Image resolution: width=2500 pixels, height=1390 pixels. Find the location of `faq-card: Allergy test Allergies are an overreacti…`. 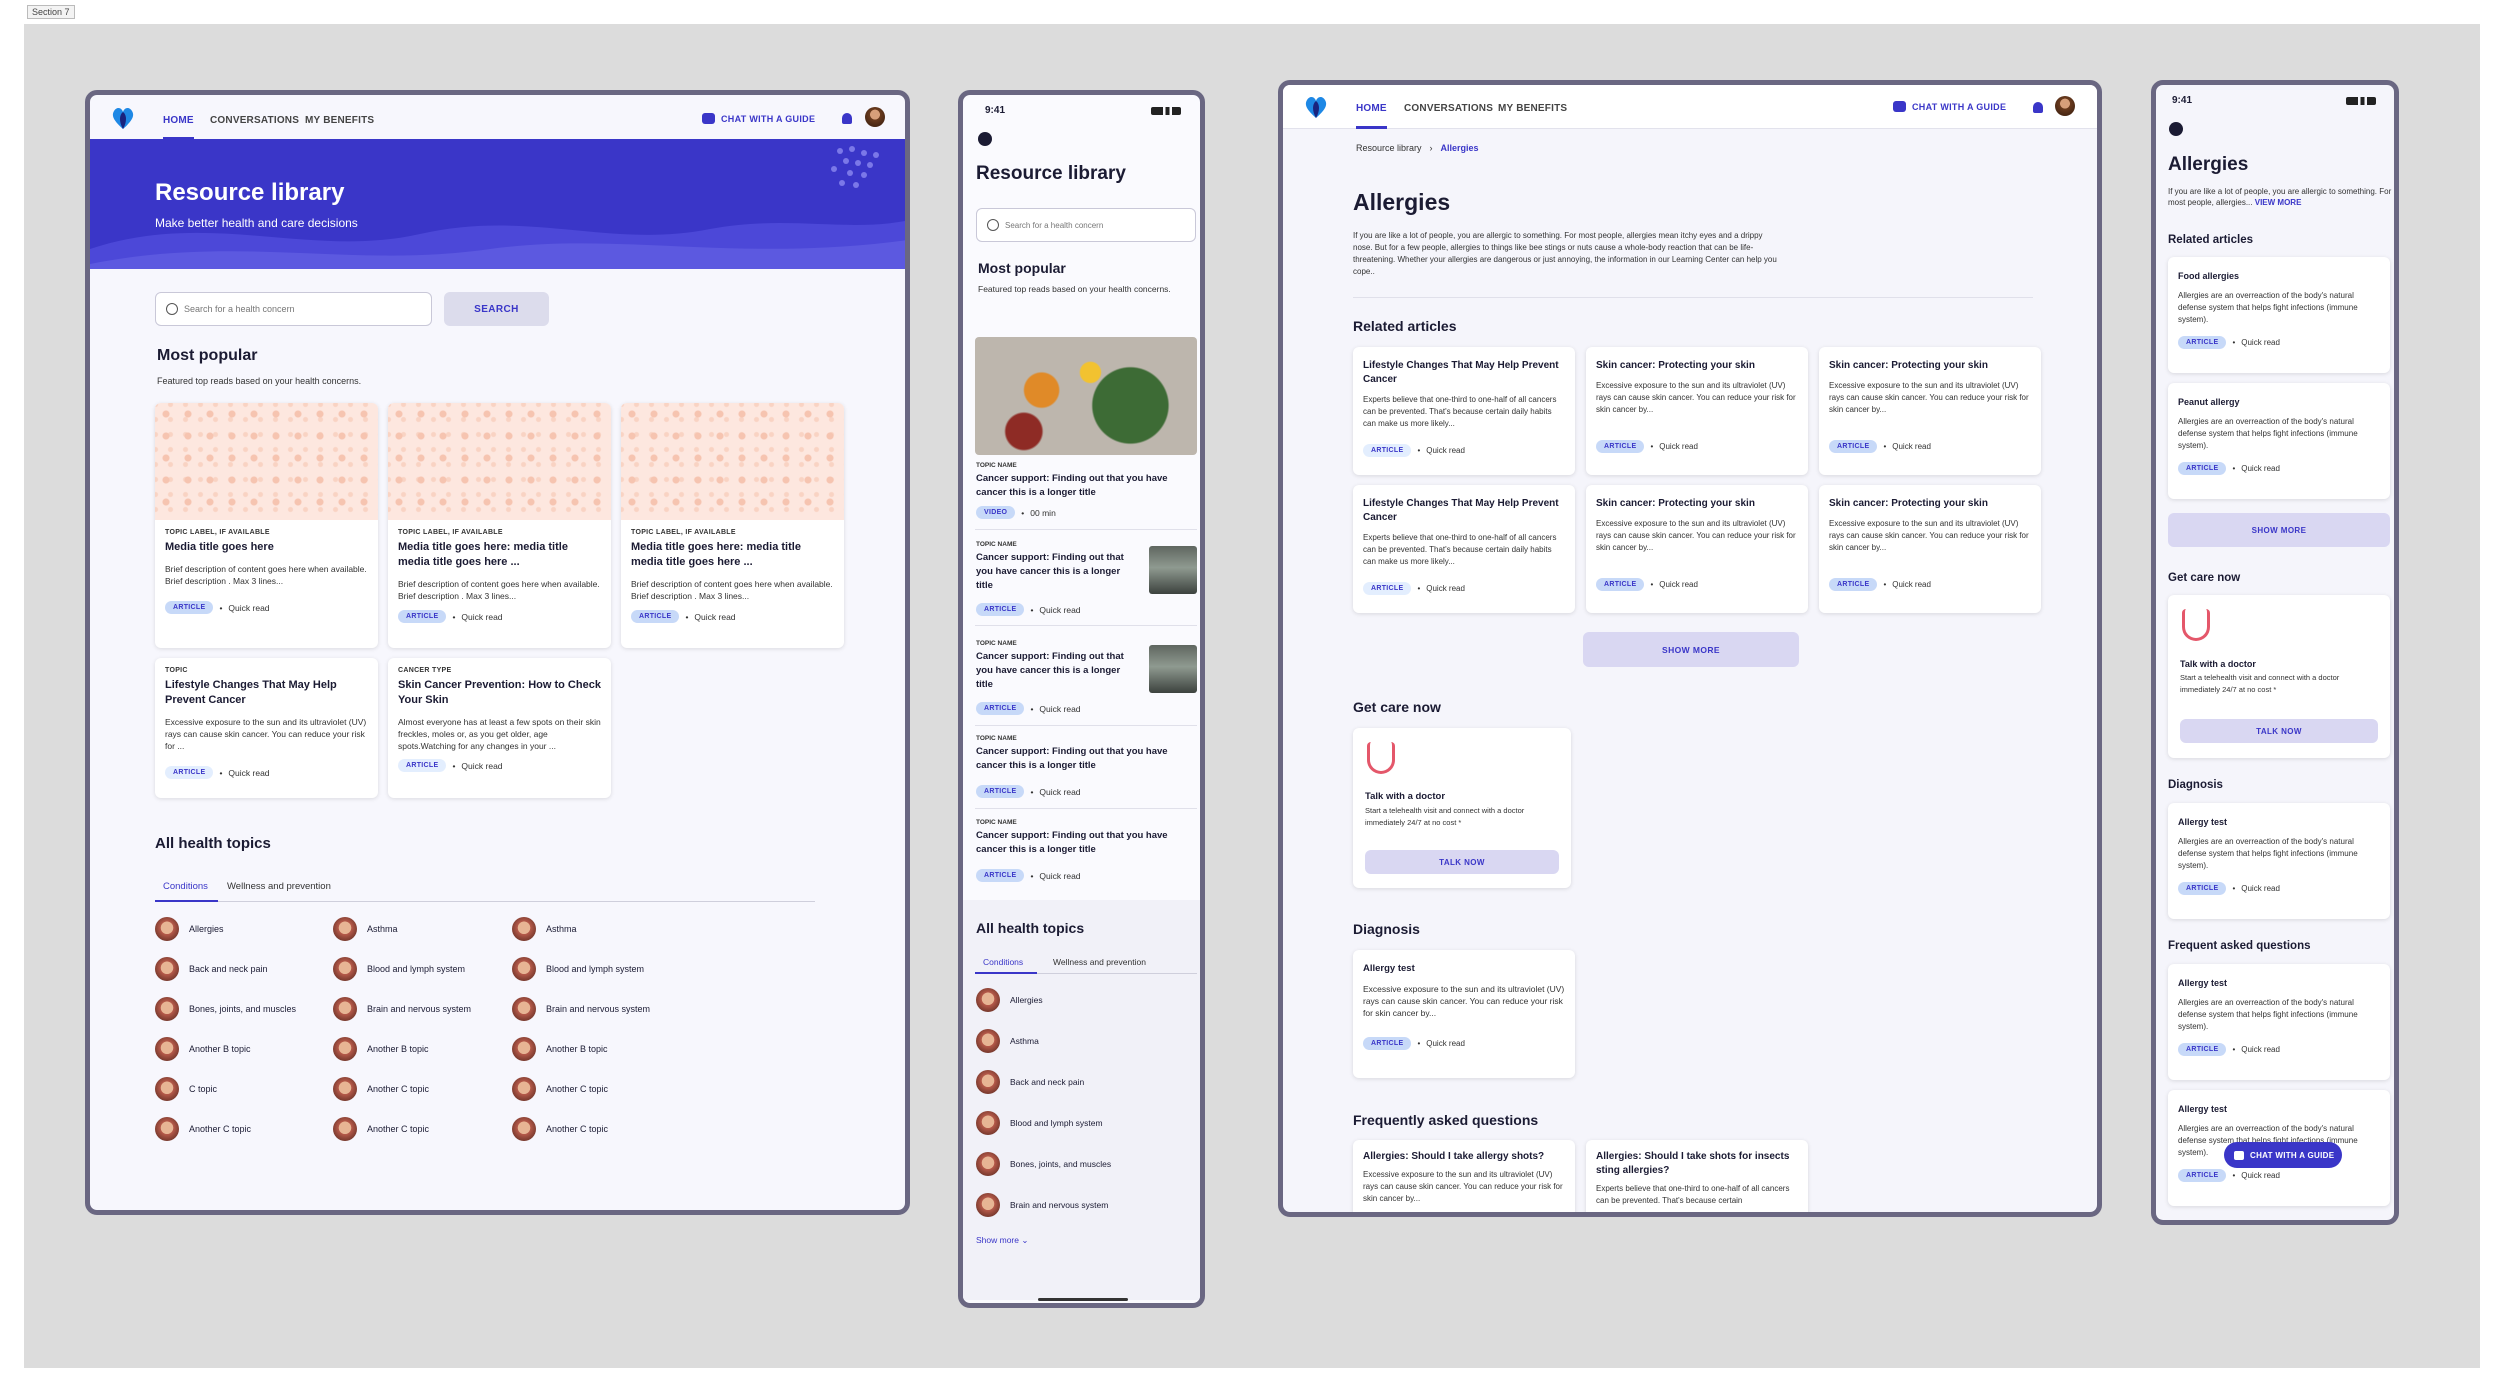

faq-card: Allergy test Allergies are an overreacti… is located at coordinates (2279, 1022).